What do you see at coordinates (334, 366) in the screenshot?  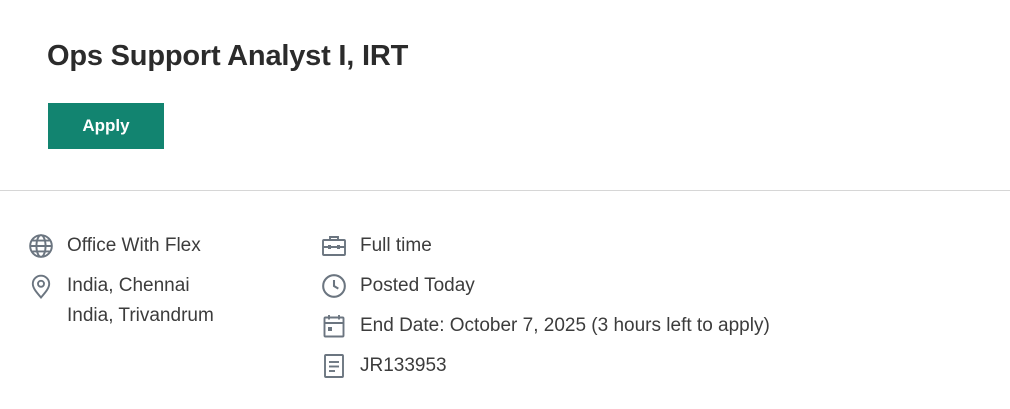 I see `document-icon` at bounding box center [334, 366].